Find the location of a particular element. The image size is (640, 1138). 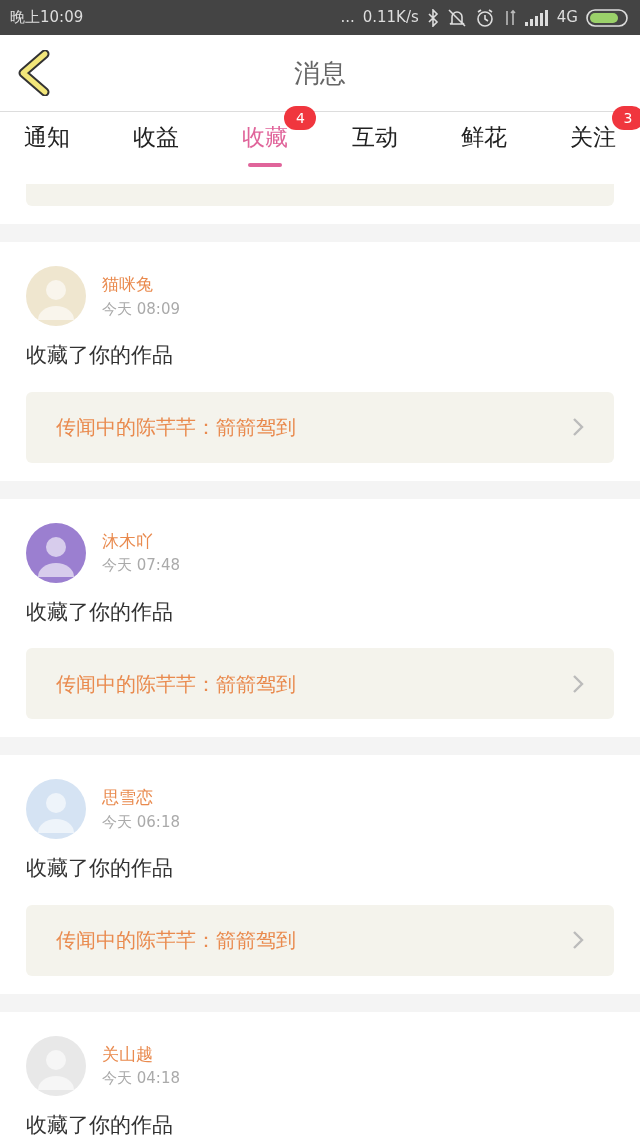

page-title: 消息 is located at coordinates (320, 73).